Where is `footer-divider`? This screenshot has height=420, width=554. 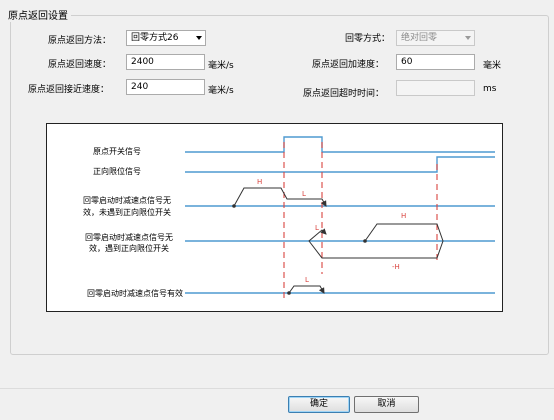
footer-divider is located at coordinates (277, 388).